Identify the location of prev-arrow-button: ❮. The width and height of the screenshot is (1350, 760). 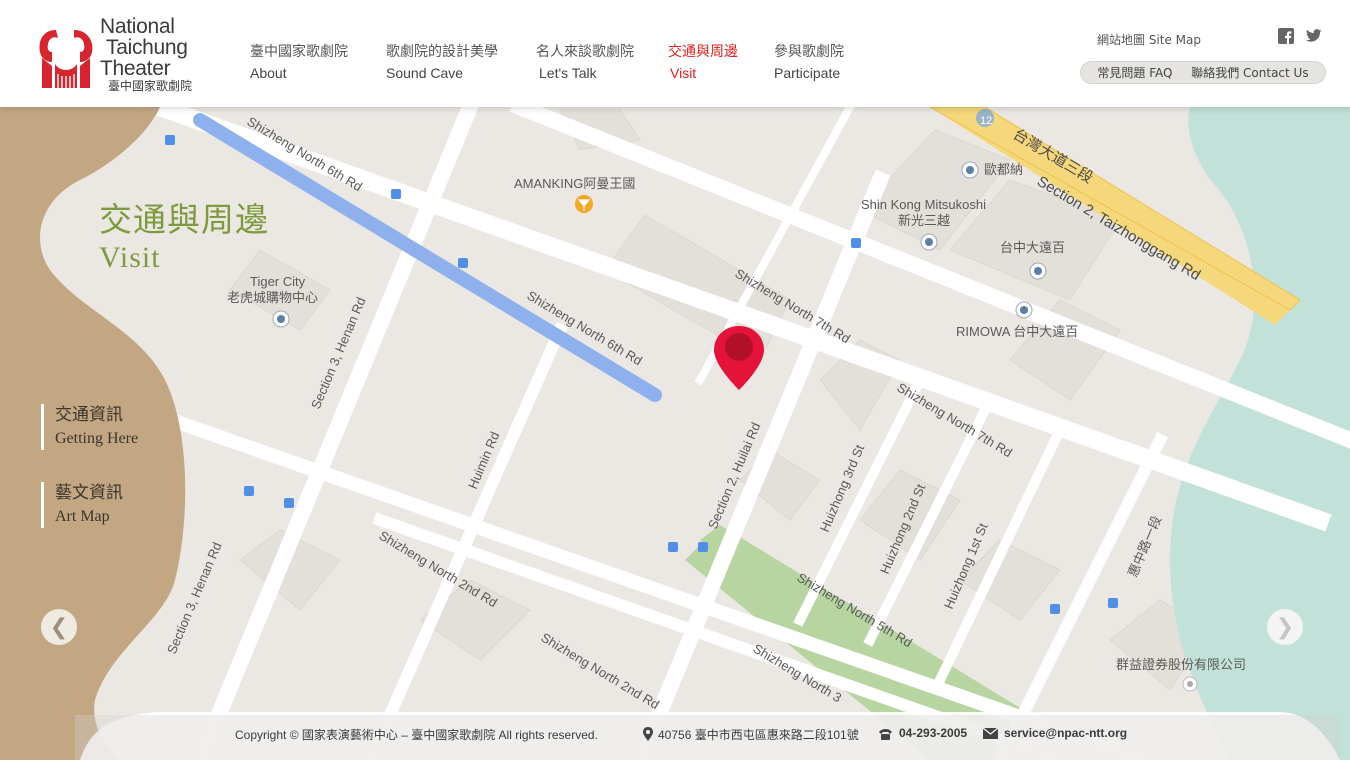
(59, 627).